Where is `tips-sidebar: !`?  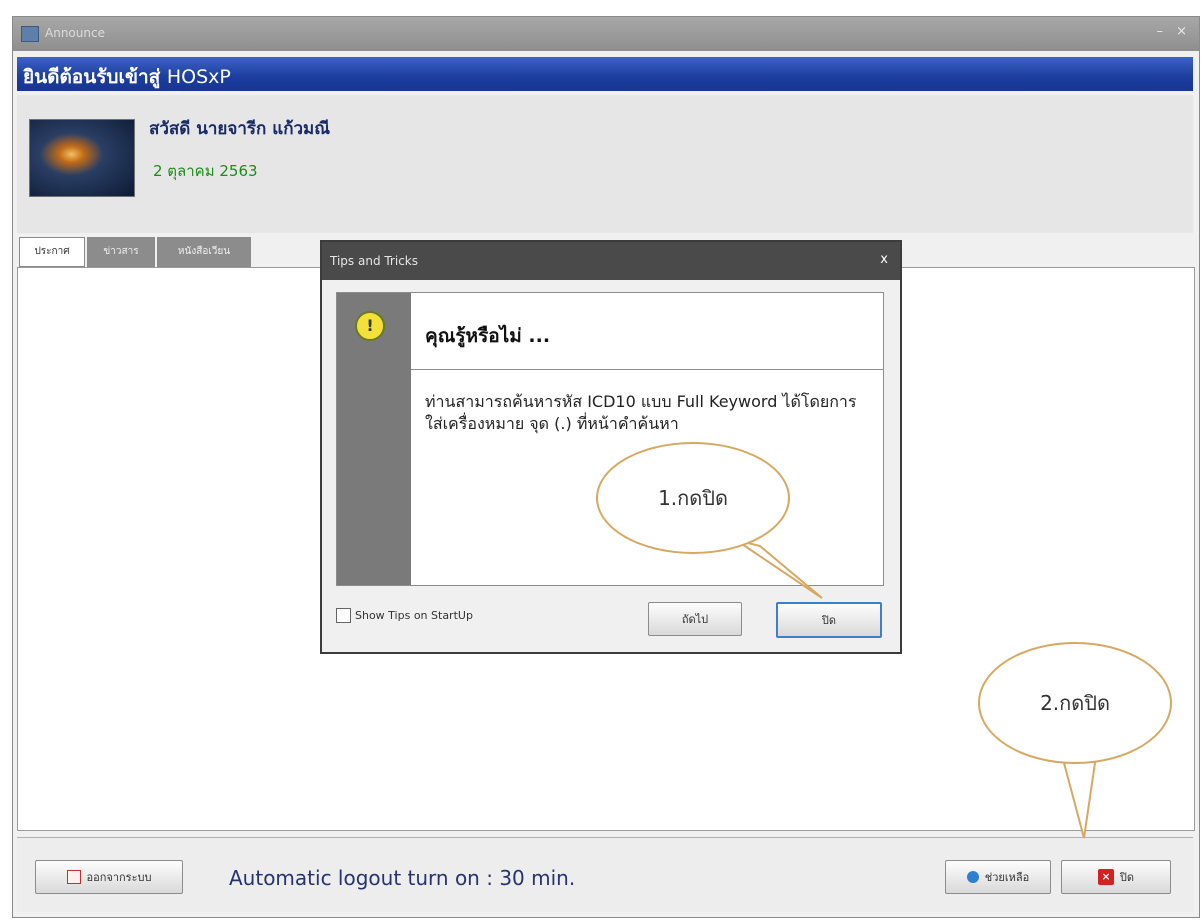 tips-sidebar: ! is located at coordinates (374, 439).